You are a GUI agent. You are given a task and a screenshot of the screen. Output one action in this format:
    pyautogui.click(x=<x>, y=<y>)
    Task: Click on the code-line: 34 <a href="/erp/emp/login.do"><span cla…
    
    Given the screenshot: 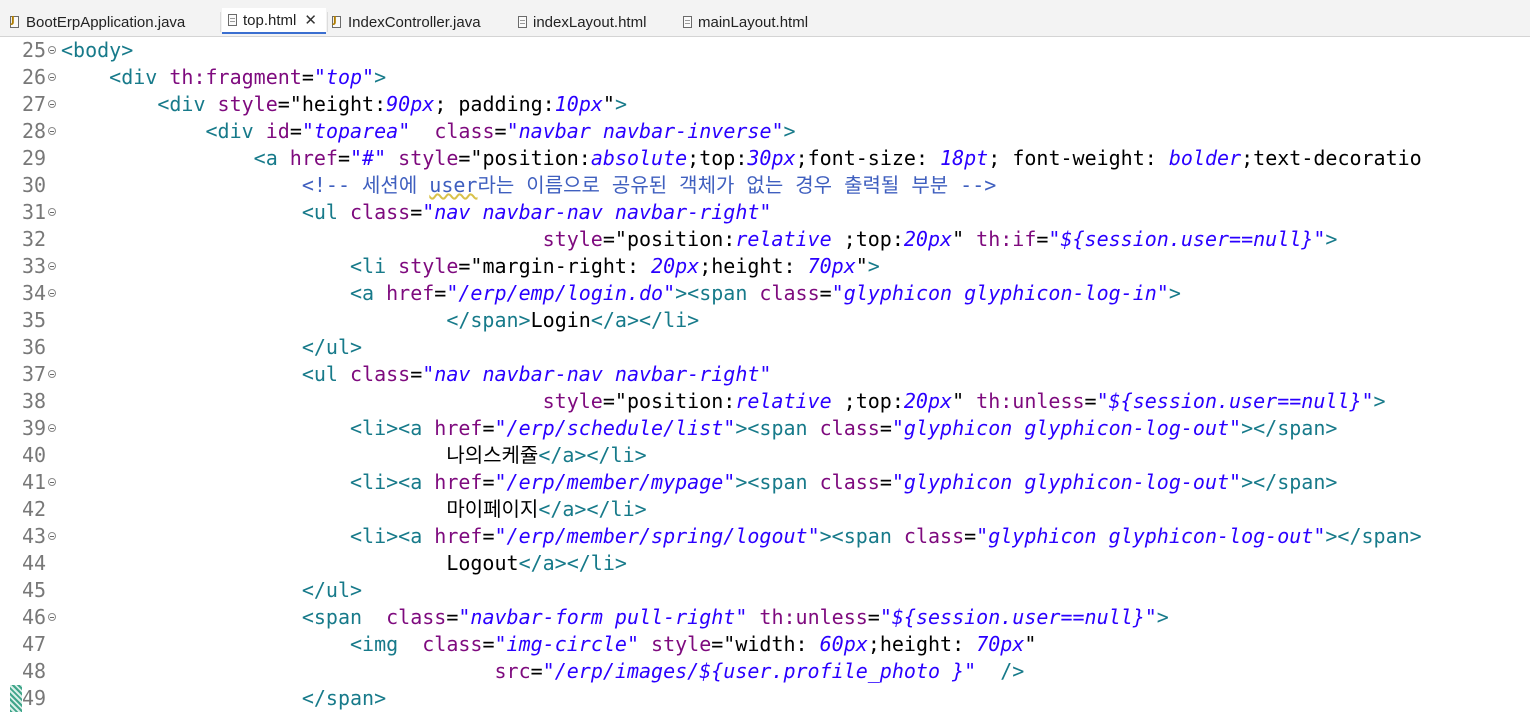 What is the action you would take?
    pyautogui.click(x=765, y=293)
    